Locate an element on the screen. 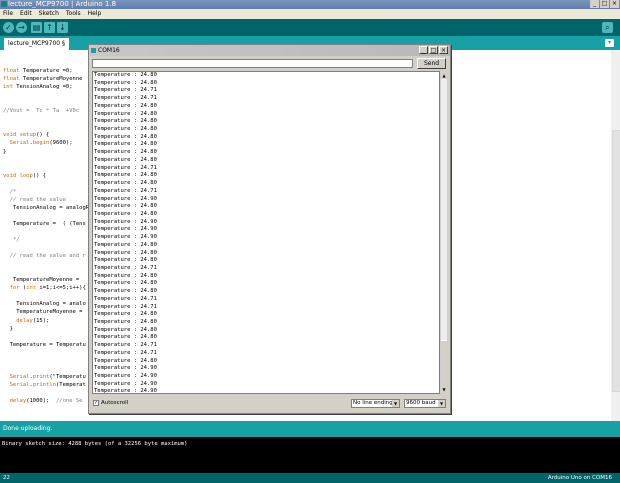 The image size is (620, 483). menu-tools: Tools is located at coordinates (73, 13).